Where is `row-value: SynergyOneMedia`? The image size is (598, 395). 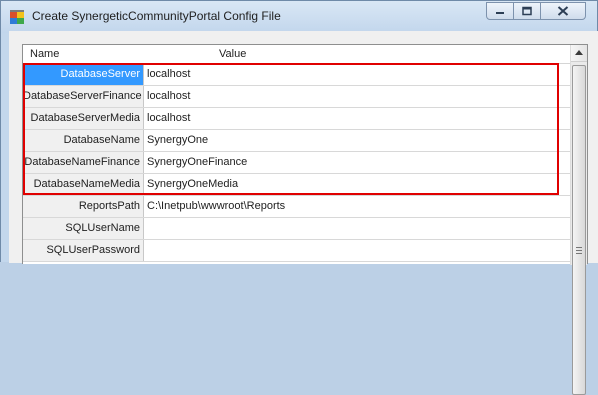 row-value: SynergyOneMedia is located at coordinates (357, 184).